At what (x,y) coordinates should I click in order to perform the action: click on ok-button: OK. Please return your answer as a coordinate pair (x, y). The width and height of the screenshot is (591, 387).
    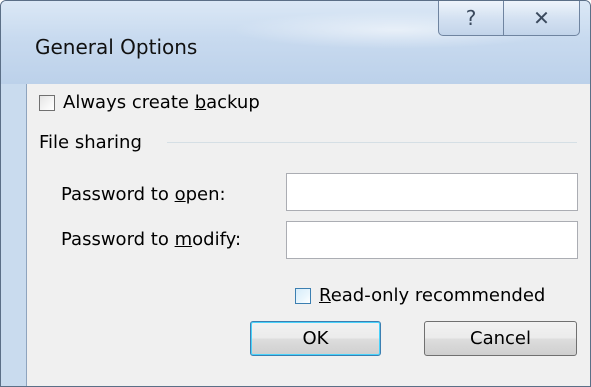
    Looking at the image, I should click on (315, 338).